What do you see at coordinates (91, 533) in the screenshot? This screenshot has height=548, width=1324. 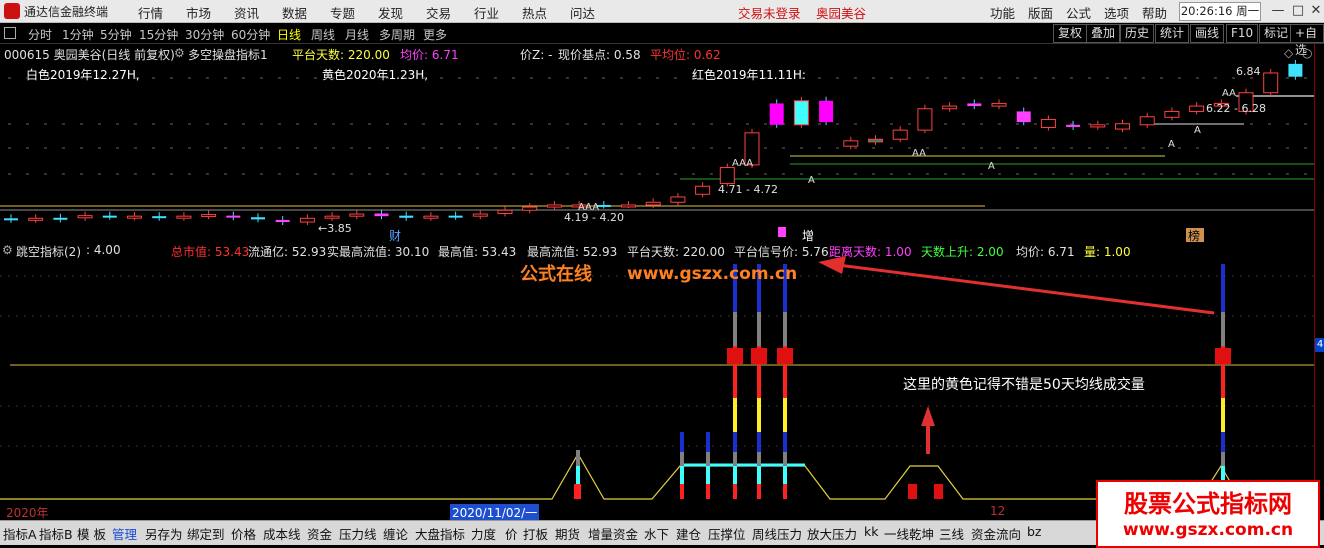 I see `tab-template: 模 板` at bounding box center [91, 533].